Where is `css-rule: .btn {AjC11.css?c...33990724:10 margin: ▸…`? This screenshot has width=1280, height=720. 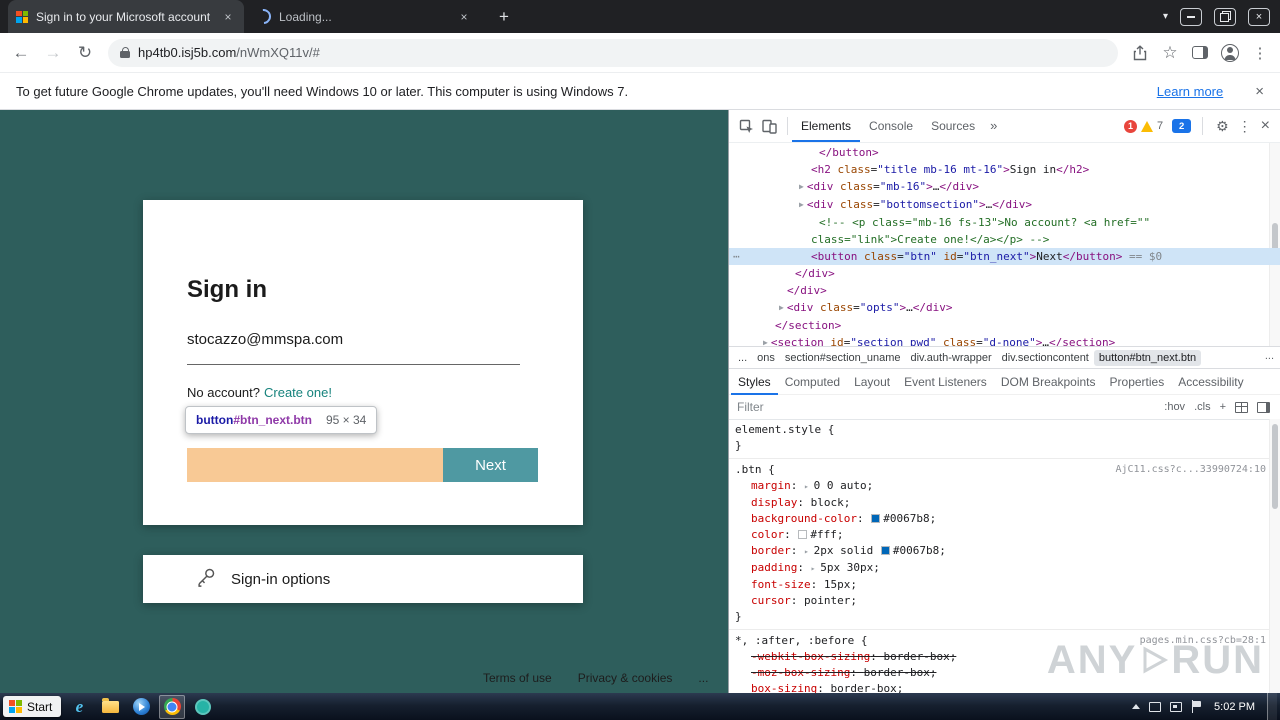
css-rule: .btn {AjC11.css?c...33990724:10 margin: ▸… is located at coordinates (1004, 544).